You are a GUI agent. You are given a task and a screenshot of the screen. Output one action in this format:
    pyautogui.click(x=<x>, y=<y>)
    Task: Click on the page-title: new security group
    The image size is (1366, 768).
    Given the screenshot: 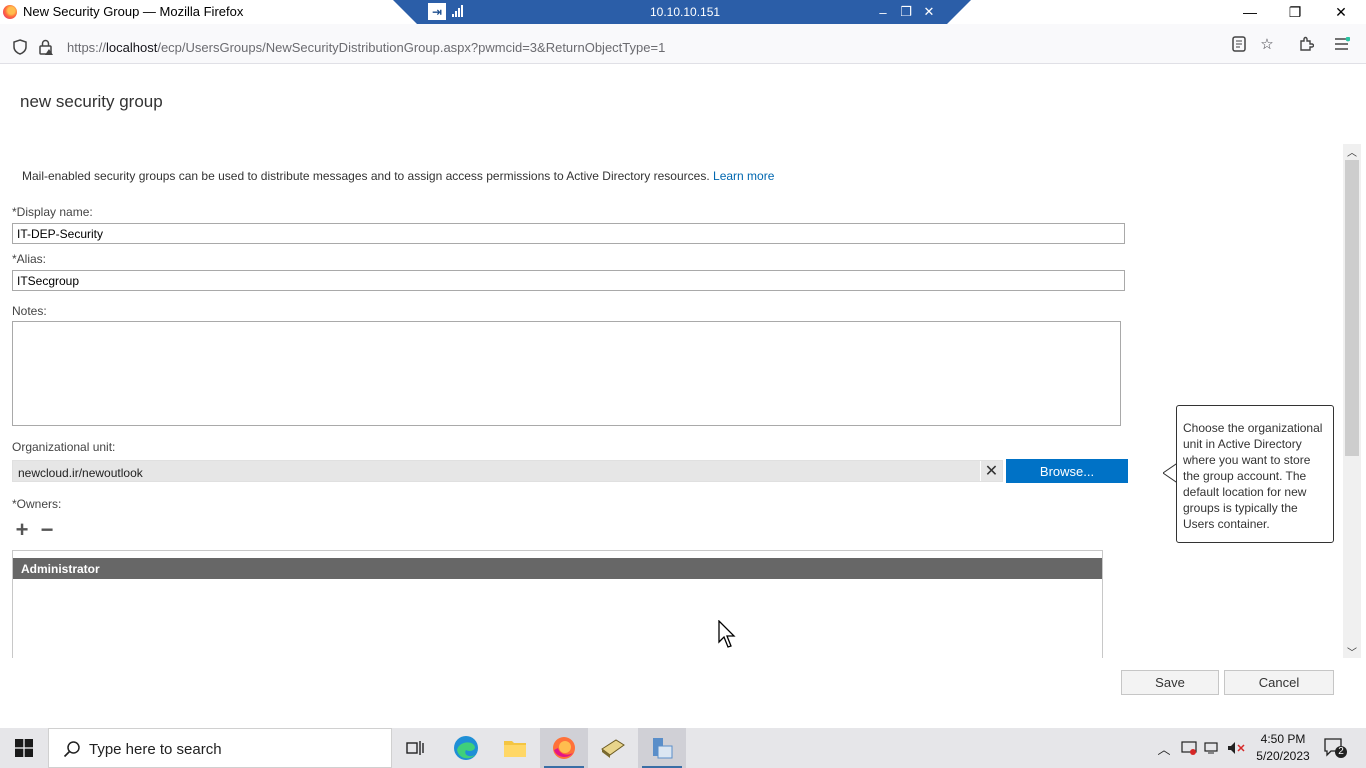 What is the action you would take?
    pyautogui.click(x=91, y=101)
    